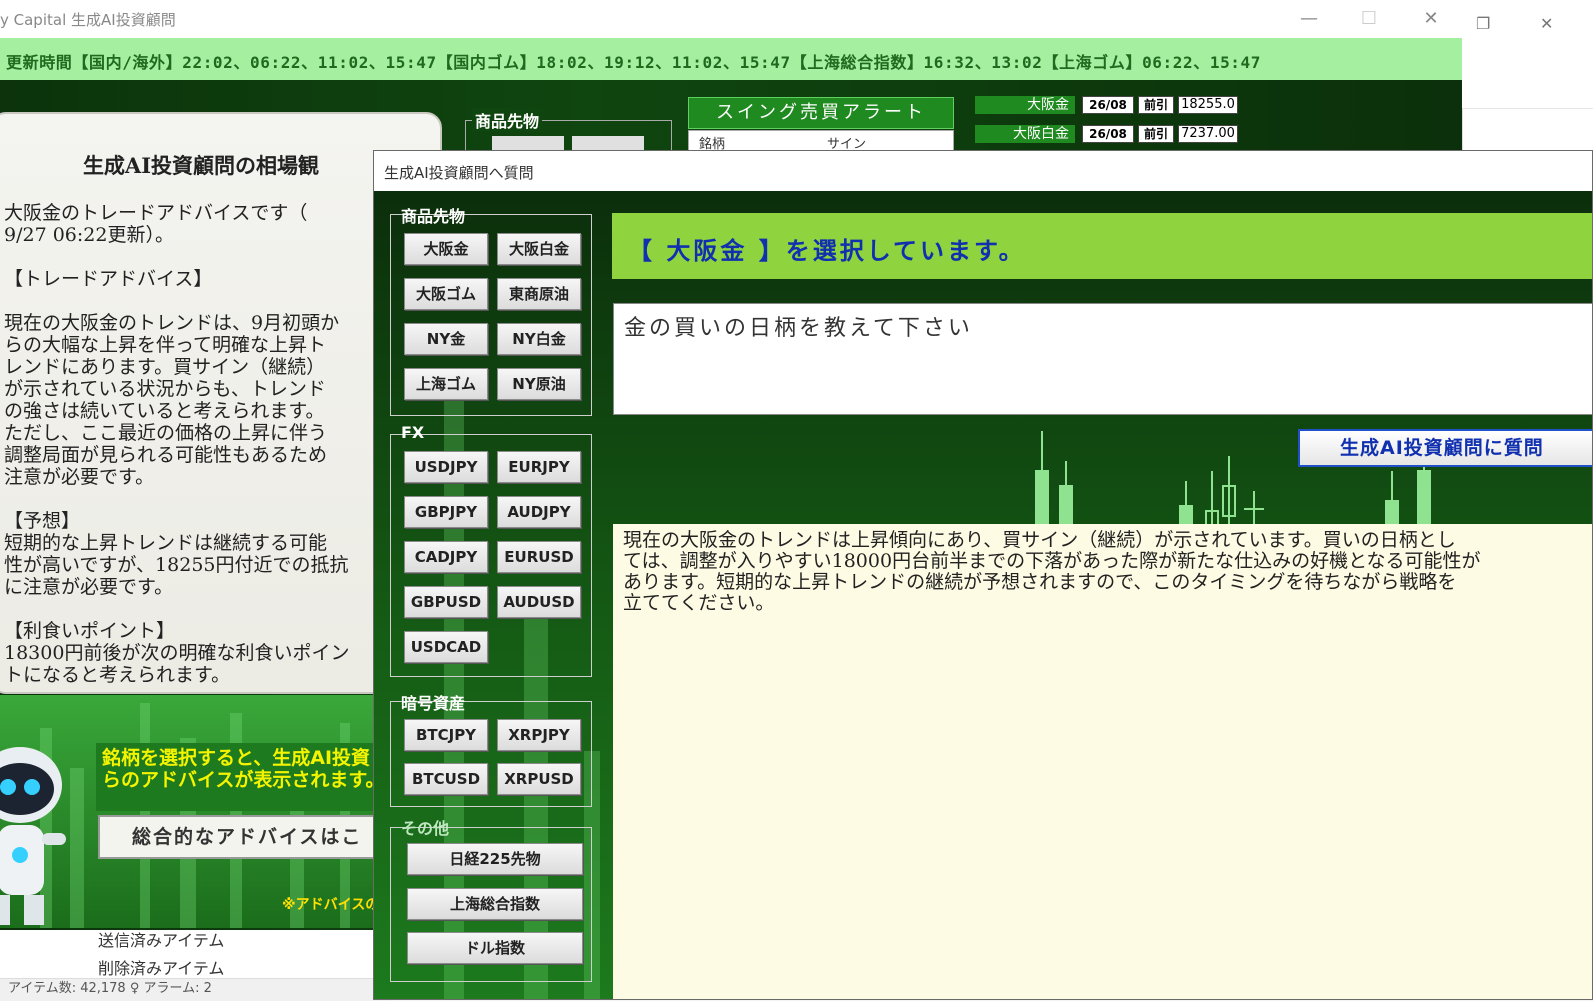 Image resolution: width=1593 pixels, height=1001 pixels. What do you see at coordinates (731, 19) in the screenshot?
I see `main-titlebar: y Capital 生成AI投資顧問 — ☐ ✕` at bounding box center [731, 19].